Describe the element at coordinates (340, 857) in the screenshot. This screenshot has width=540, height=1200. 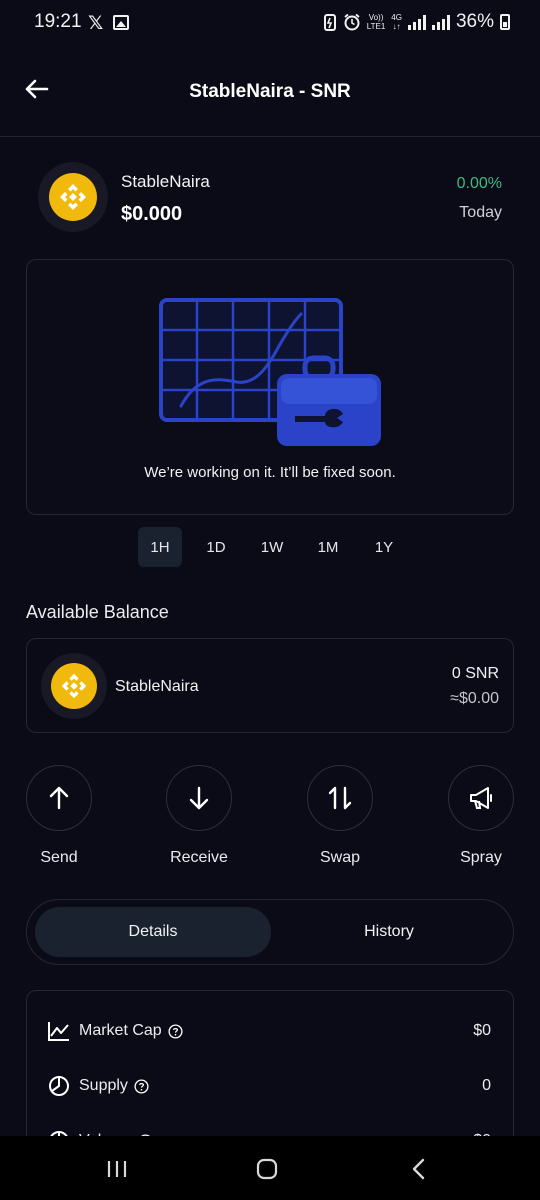
I see `swap-label: Swap` at that location.